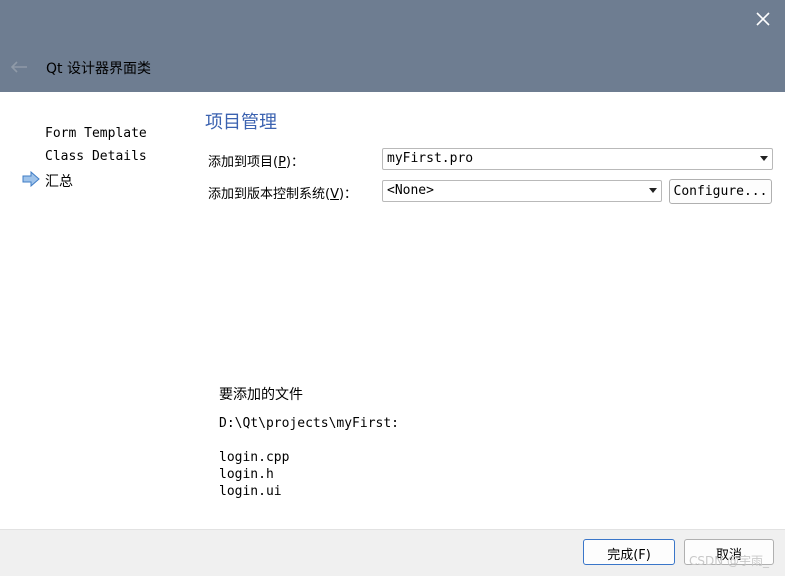  Describe the element at coordinates (309, 423) in the screenshot. I see `files-directory: D:\Qt\projects\myFirst:` at that location.